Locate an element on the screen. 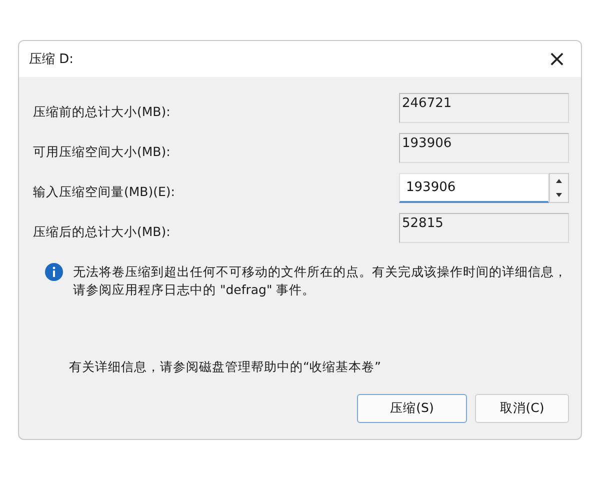  field-label: 可用压缩空间大小(MB): is located at coordinates (101, 151).